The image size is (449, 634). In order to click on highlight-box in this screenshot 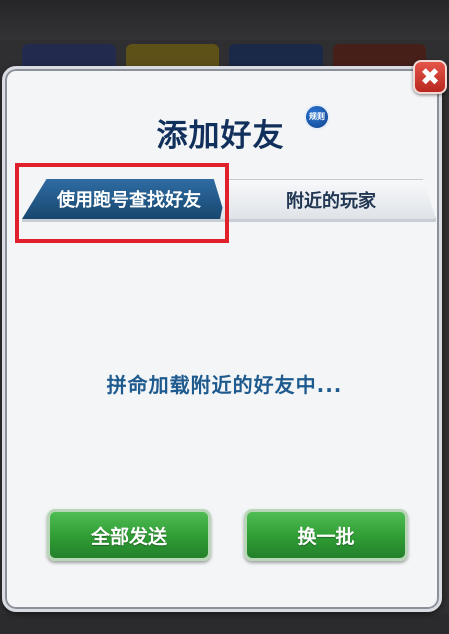, I will do `click(122, 203)`.